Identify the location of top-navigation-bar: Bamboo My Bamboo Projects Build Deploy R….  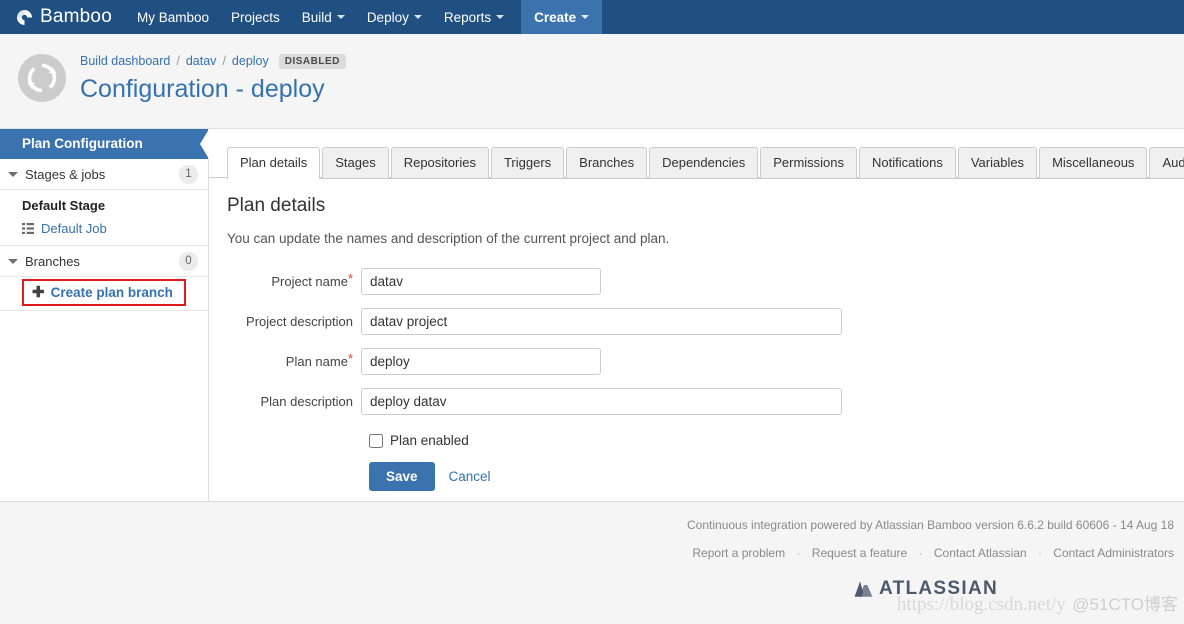
(592, 17).